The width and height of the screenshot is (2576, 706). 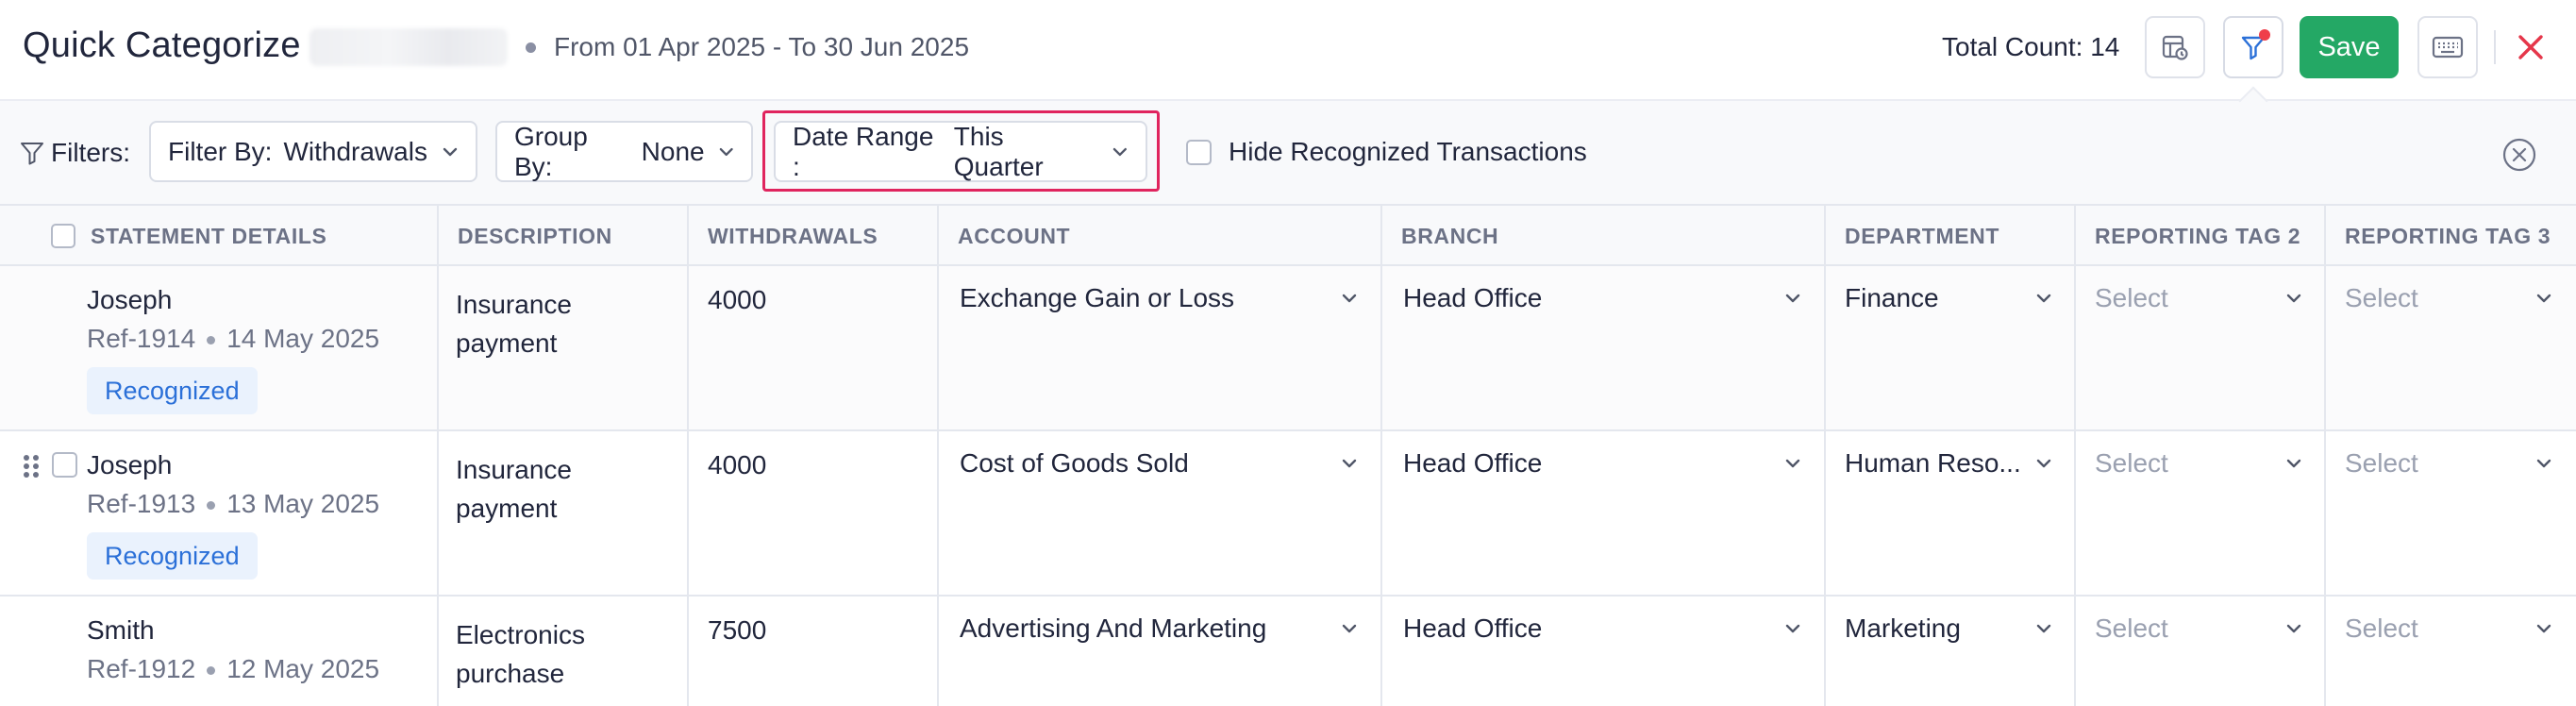 What do you see at coordinates (896, 46) in the screenshot?
I see `date-to: 30 Jun 2025` at bounding box center [896, 46].